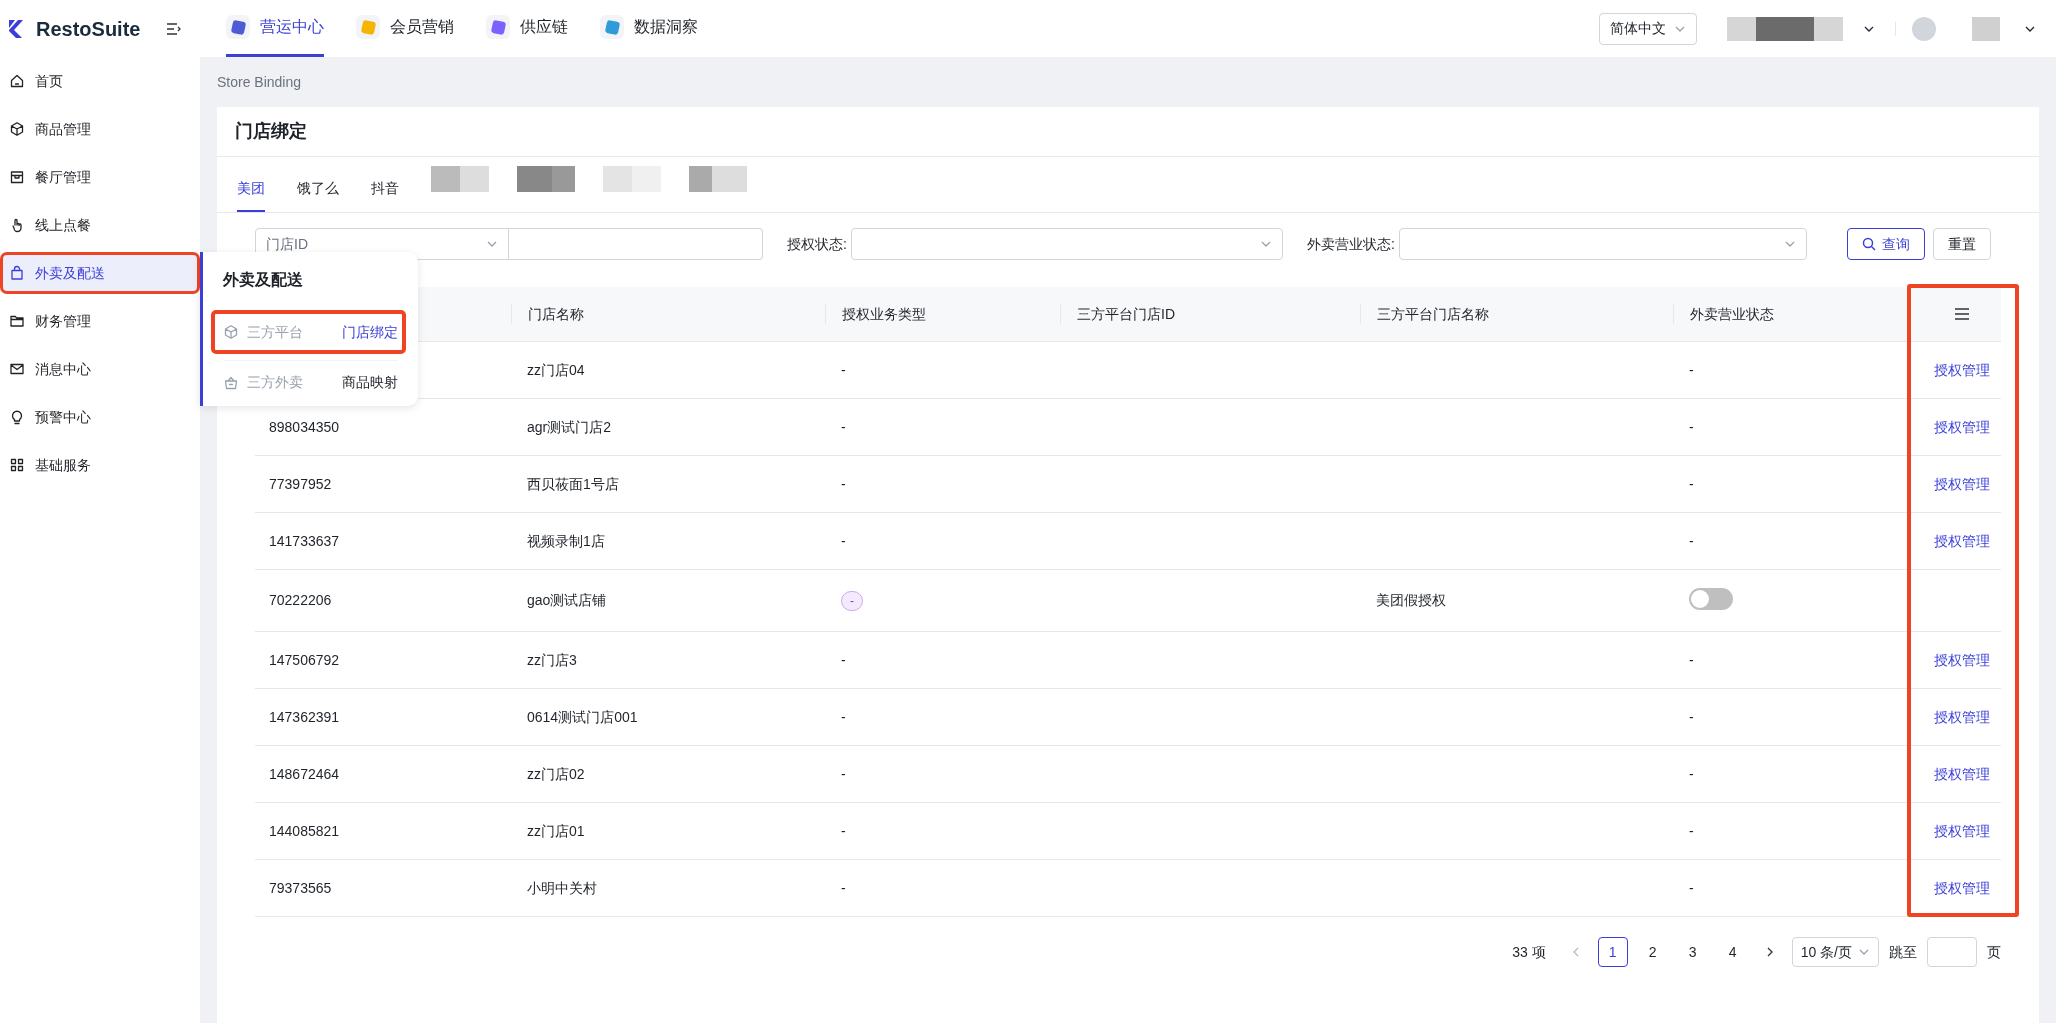  Describe the element at coordinates (1350, 244) in the screenshot. I see `filter-label: 外卖营业状态:` at that location.